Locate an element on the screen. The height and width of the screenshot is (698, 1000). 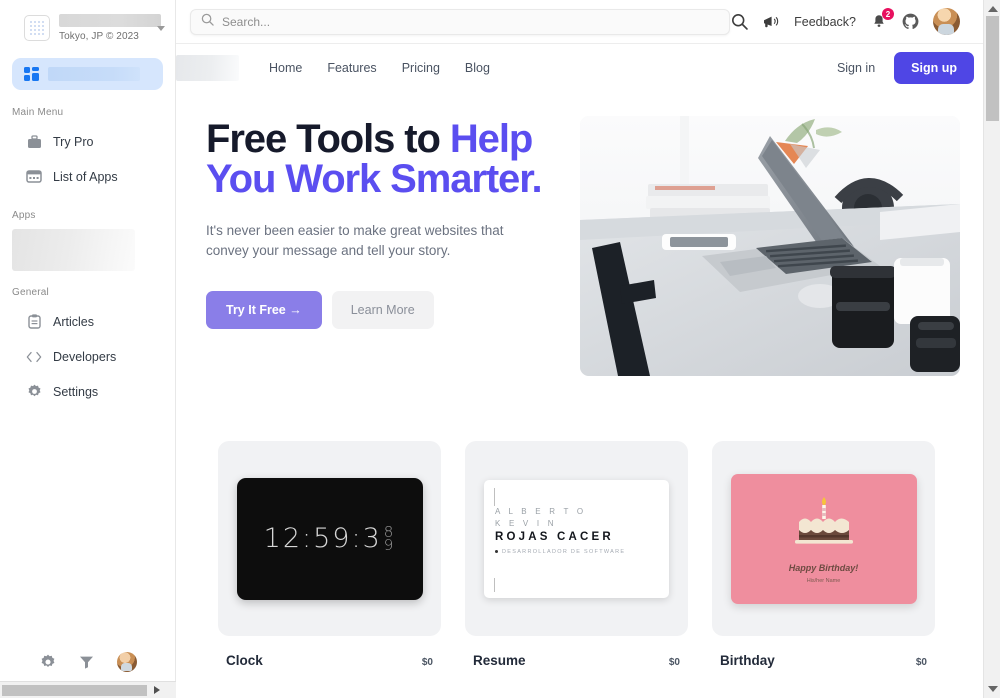
clock-preview: 12:59:3 8 9 is located at coordinates (329, 538).